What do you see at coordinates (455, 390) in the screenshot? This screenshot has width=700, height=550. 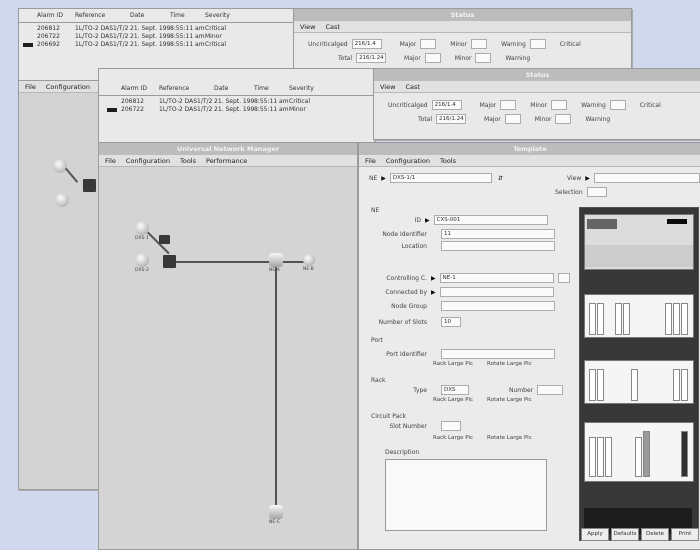 I see `rack-type-field: DXS` at bounding box center [455, 390].